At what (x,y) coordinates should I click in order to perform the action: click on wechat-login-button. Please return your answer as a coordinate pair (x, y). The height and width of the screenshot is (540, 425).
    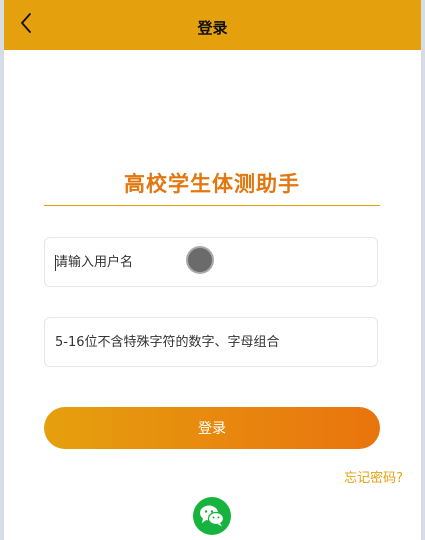
    Looking at the image, I should click on (212, 516).